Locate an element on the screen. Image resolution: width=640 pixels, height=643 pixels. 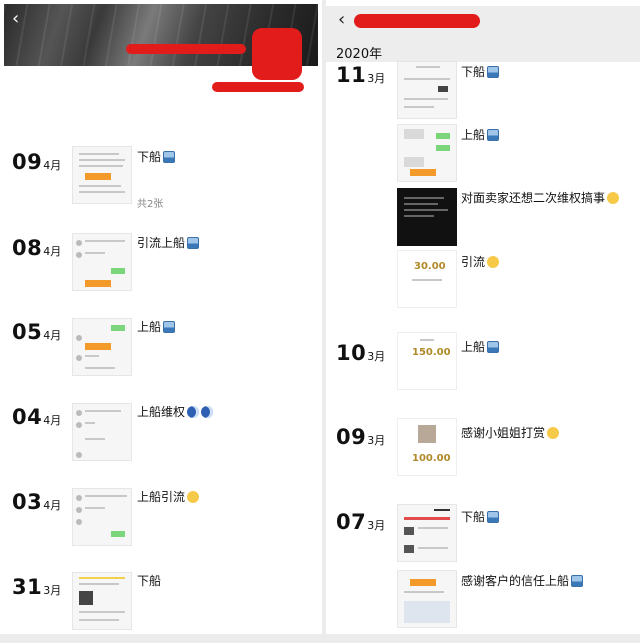
entry-date: 073月 is located at coordinates (360, 522).